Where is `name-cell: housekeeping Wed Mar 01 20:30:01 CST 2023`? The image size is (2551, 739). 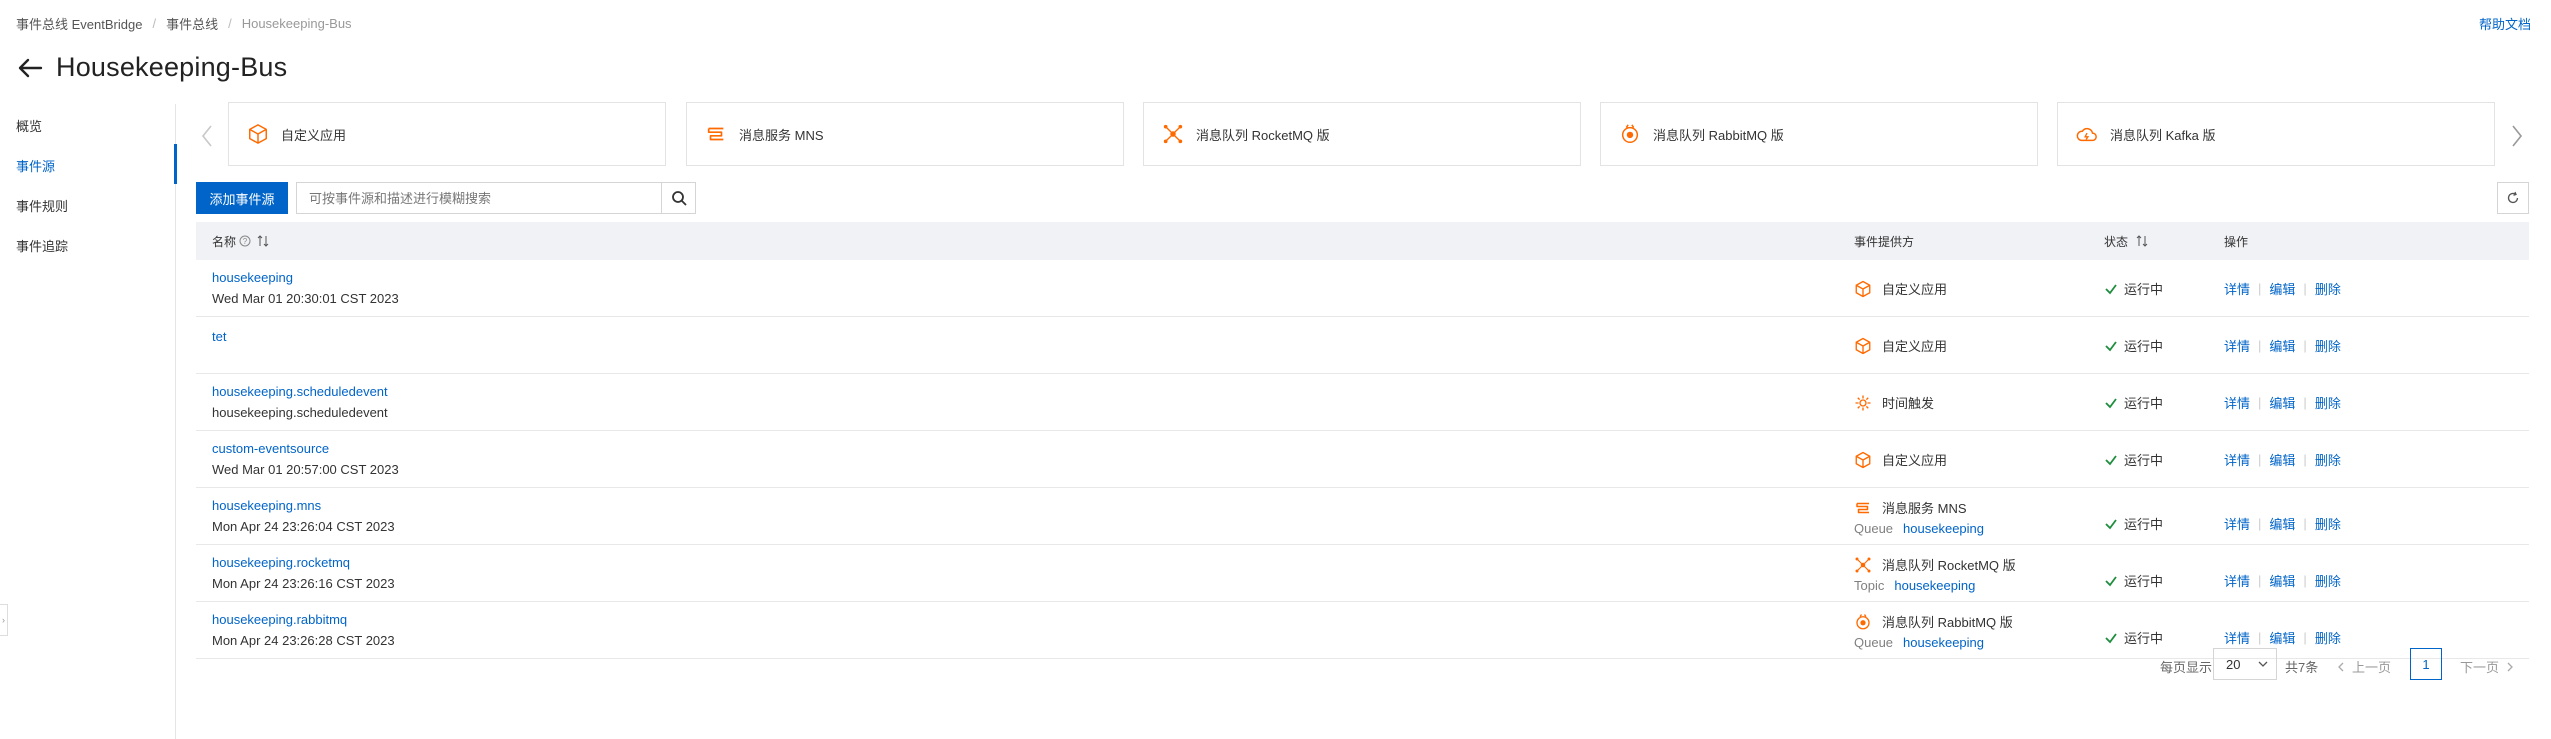 name-cell: housekeeping Wed Mar 01 20:30:01 CST 2023 is located at coordinates (305, 288).